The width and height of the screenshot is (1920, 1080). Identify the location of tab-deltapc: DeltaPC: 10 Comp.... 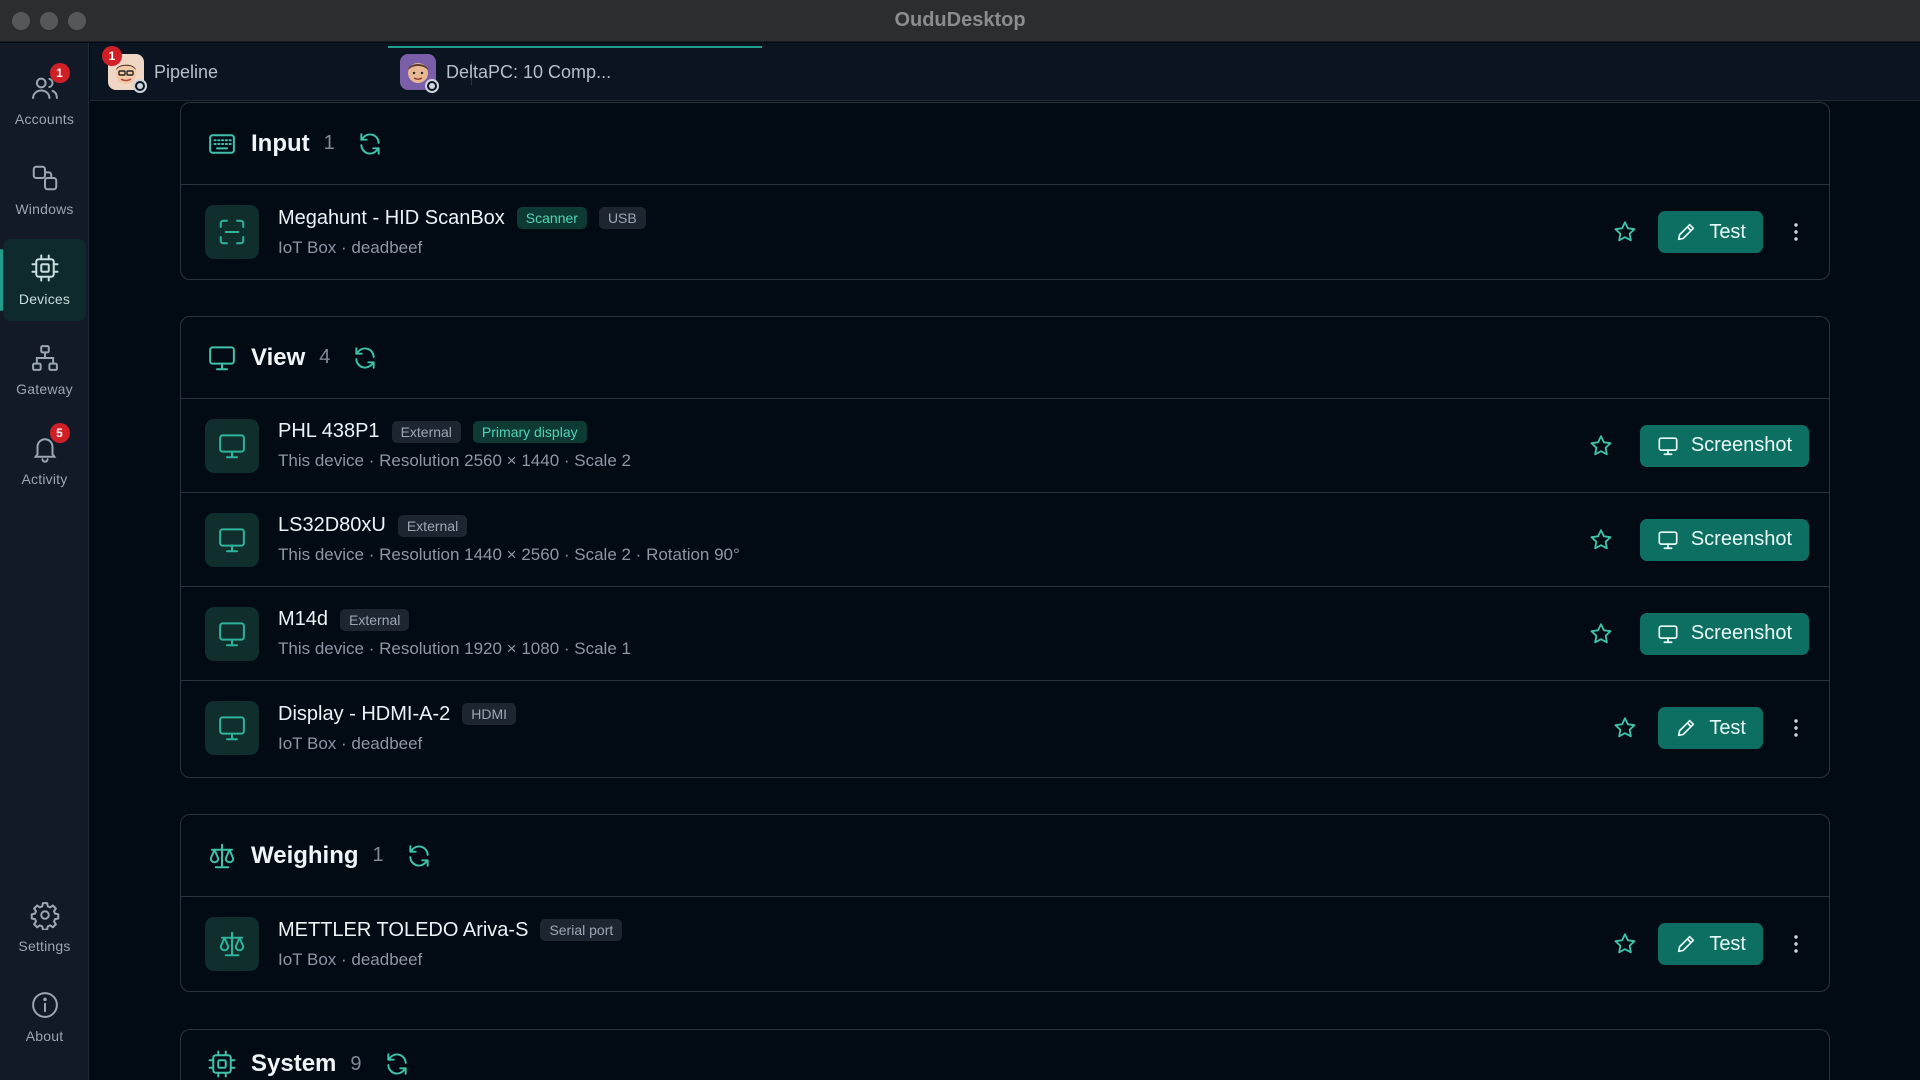
(575, 72).